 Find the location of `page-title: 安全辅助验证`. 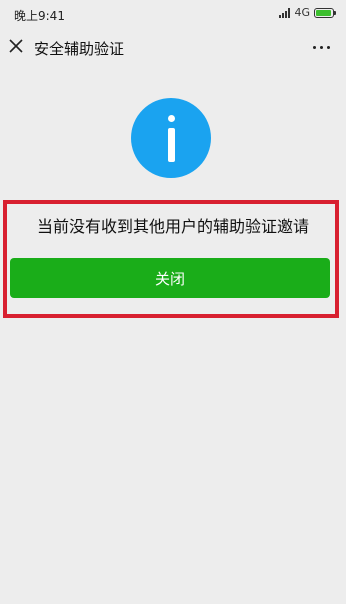

page-title: 安全辅助验证 is located at coordinates (79, 49).